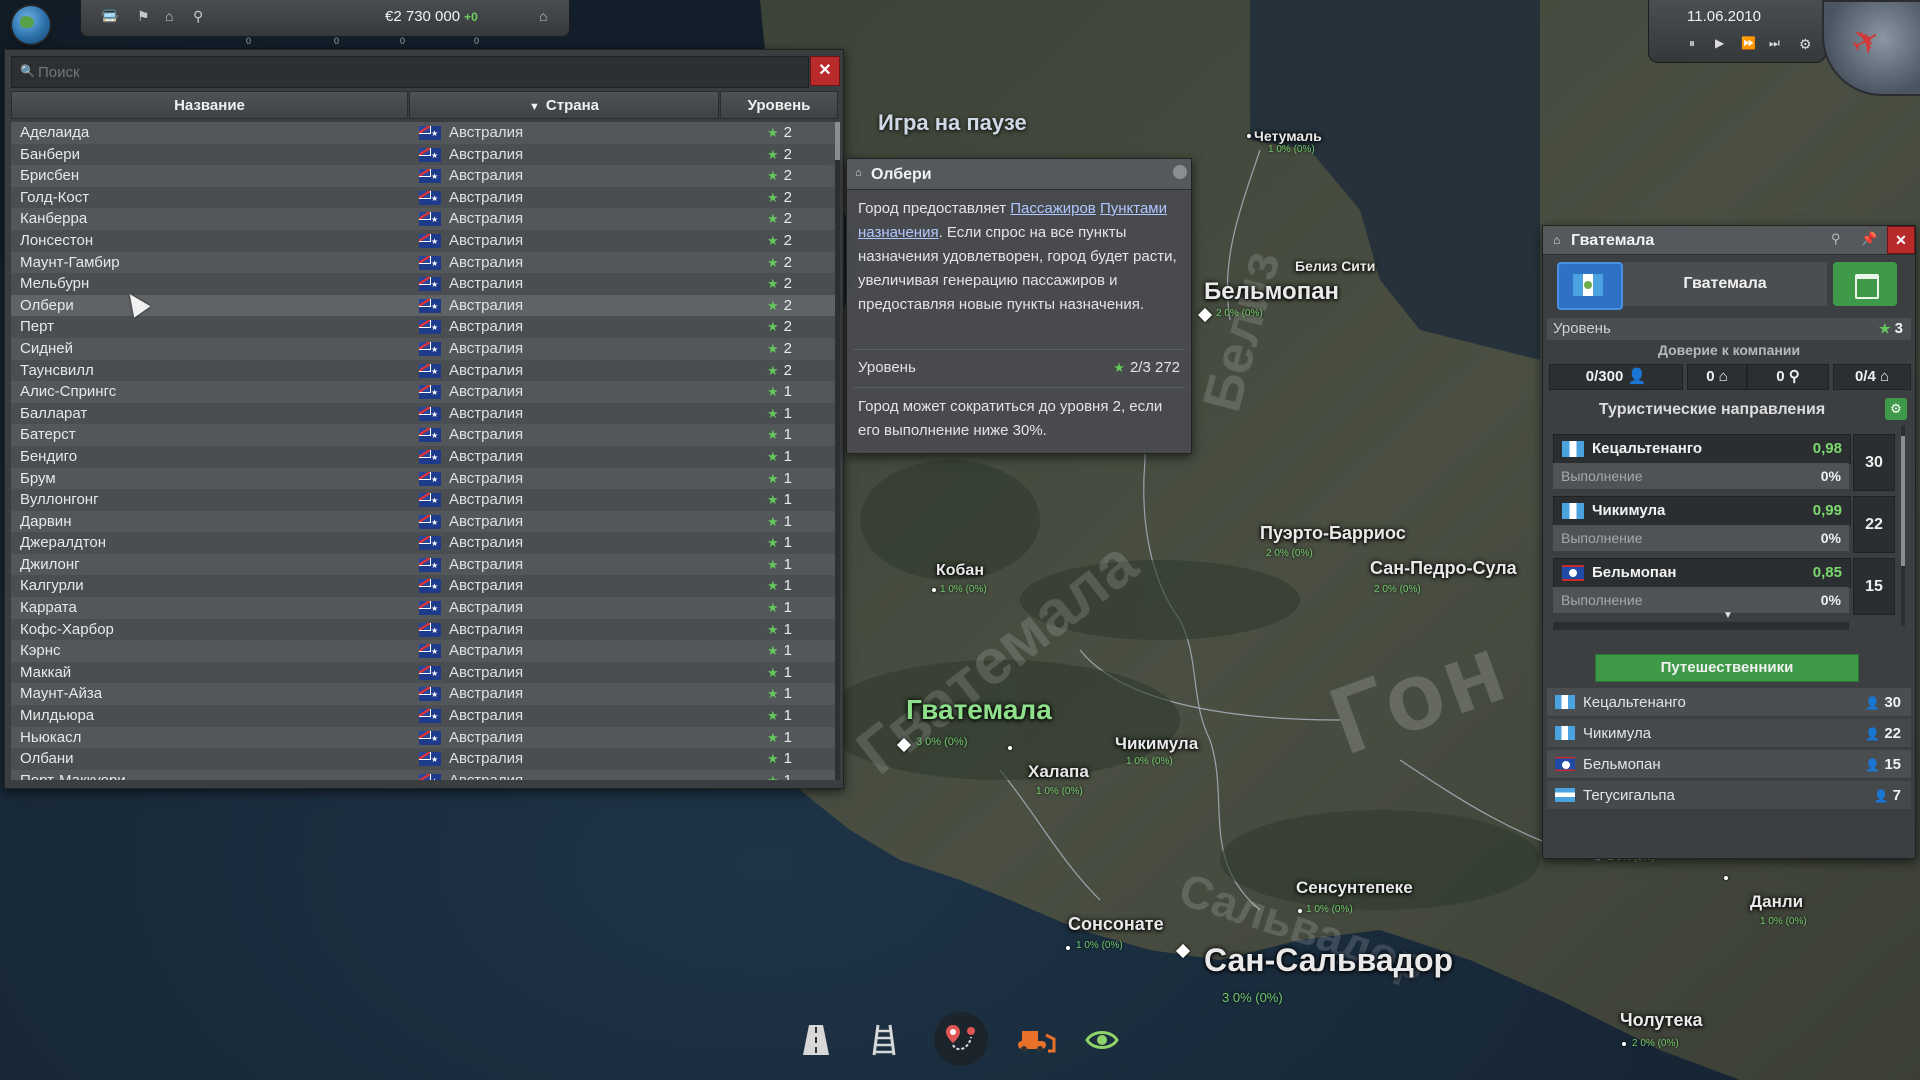 The width and height of the screenshot is (1920, 1080). I want to click on map-city-guatemala: Гватемала, so click(979, 710).